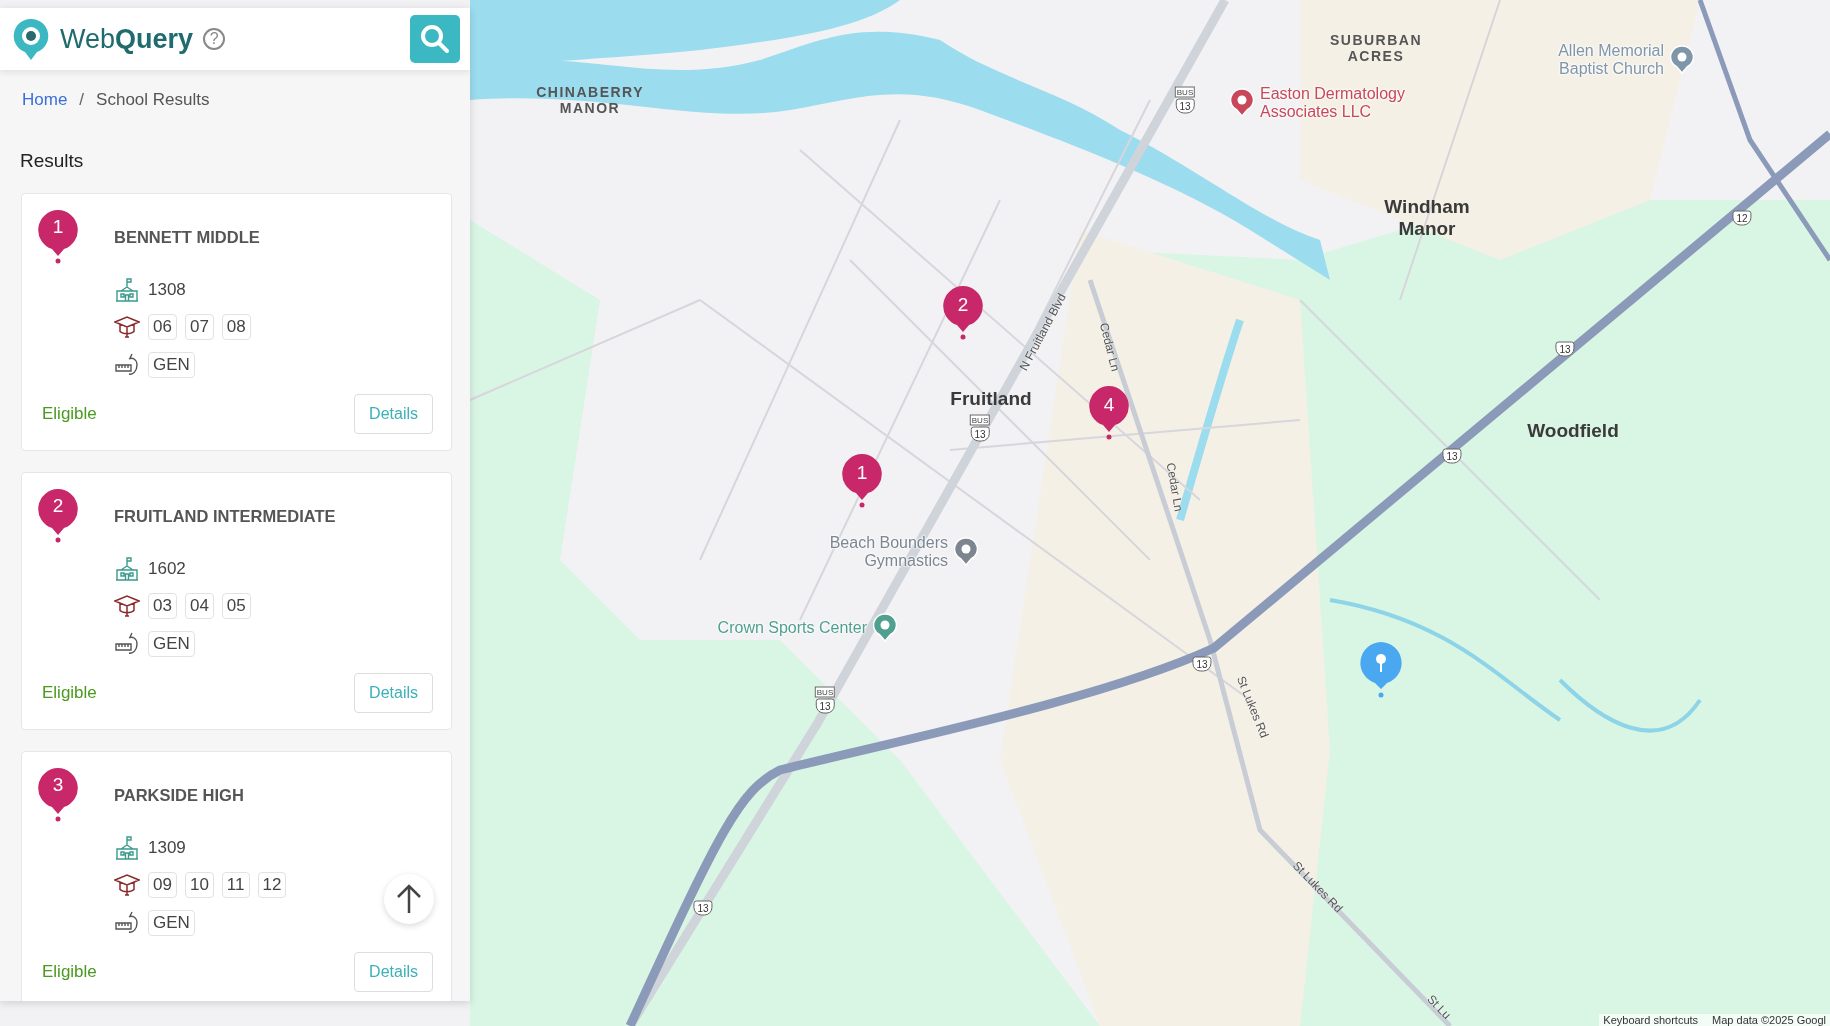 The image size is (1830, 1026). I want to click on road-label: St Lu, so click(1439, 1007).